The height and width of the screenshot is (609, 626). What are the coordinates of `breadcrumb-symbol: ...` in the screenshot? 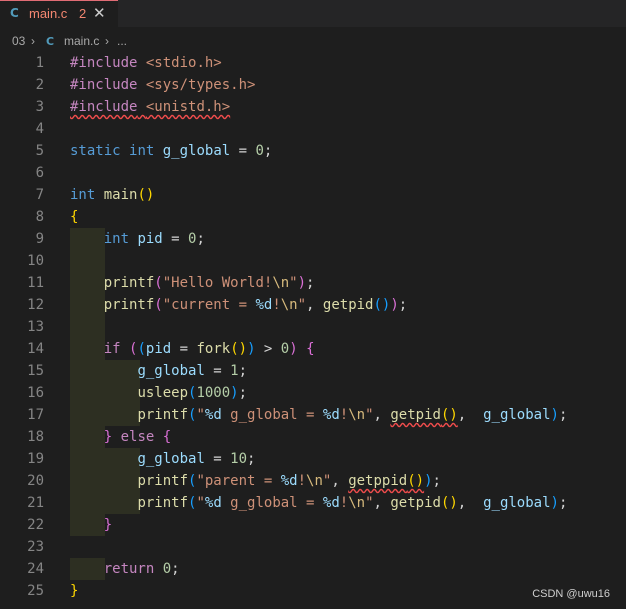 It's located at (122, 41).